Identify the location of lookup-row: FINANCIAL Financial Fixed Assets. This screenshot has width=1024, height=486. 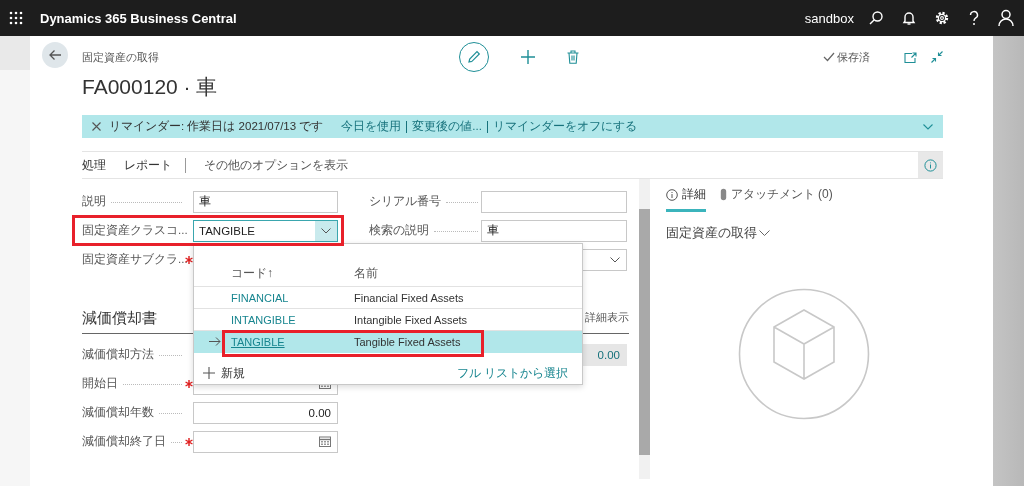
(388, 298).